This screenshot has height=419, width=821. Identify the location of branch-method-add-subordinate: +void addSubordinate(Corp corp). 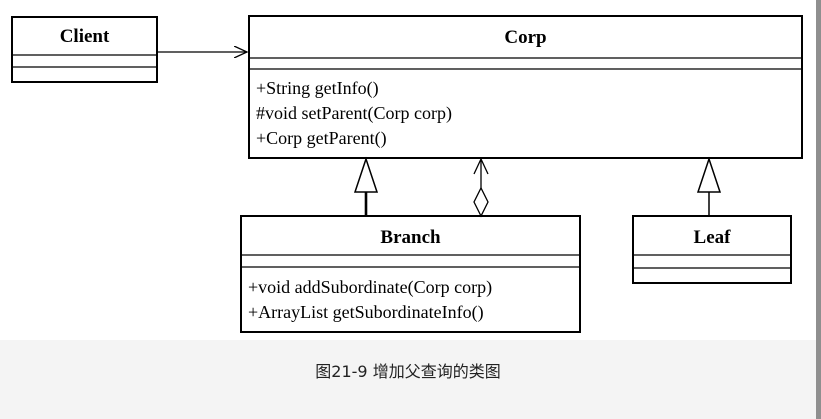
(370, 287).